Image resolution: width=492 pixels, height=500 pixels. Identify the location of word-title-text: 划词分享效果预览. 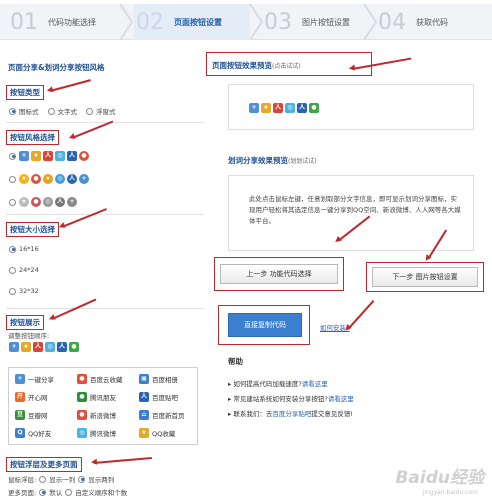
(258, 160).